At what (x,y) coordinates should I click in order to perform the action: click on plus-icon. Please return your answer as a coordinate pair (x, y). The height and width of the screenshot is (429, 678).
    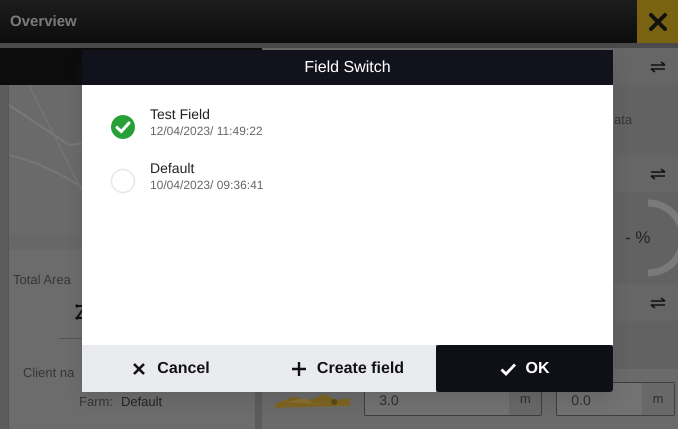
    Looking at the image, I should click on (298, 368).